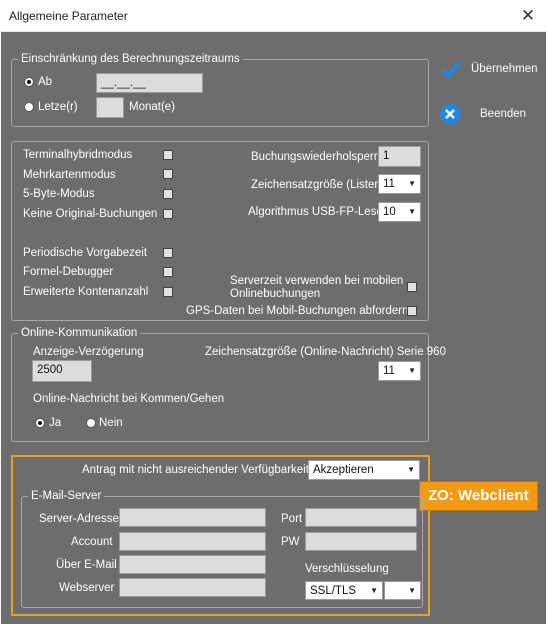 The image size is (547, 625). I want to click on periodische-label: Periodische Vorgabezeit, so click(85, 253).